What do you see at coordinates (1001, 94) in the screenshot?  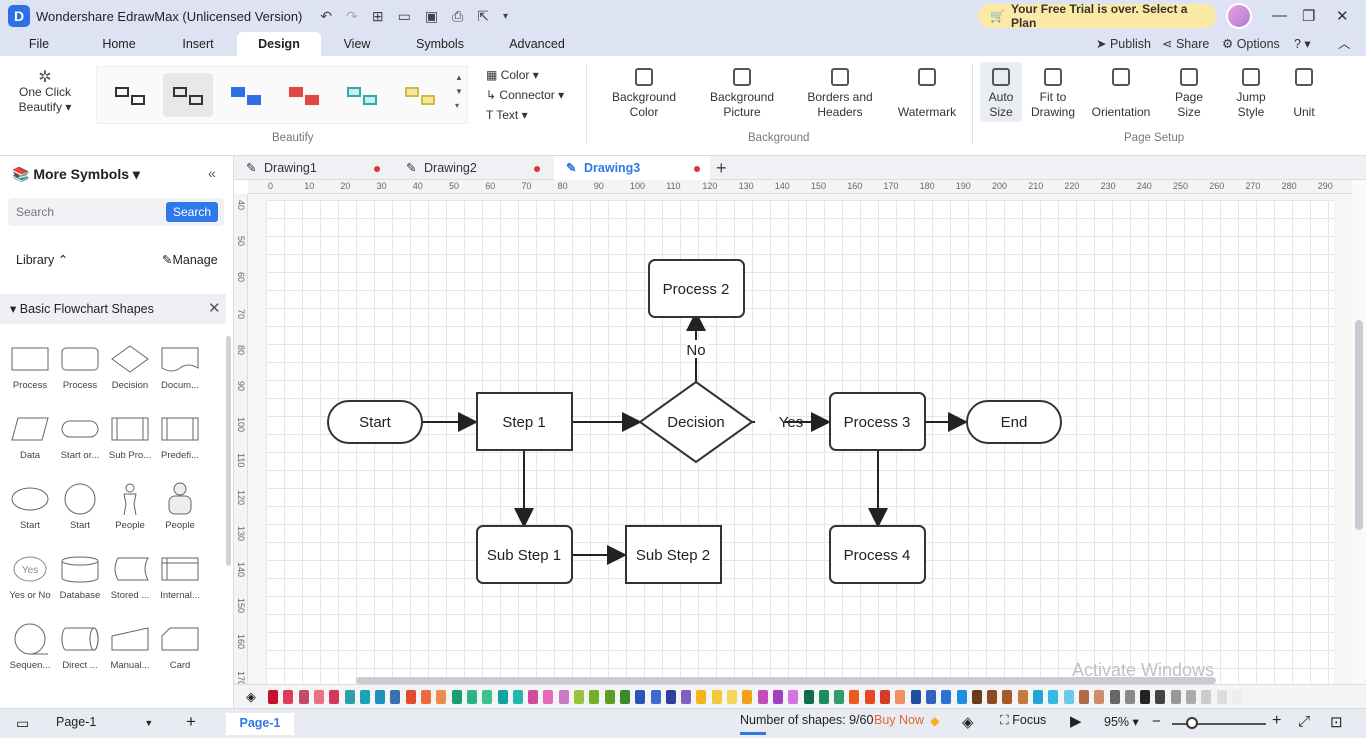 I see `auto-size-button: Auto Size` at bounding box center [1001, 94].